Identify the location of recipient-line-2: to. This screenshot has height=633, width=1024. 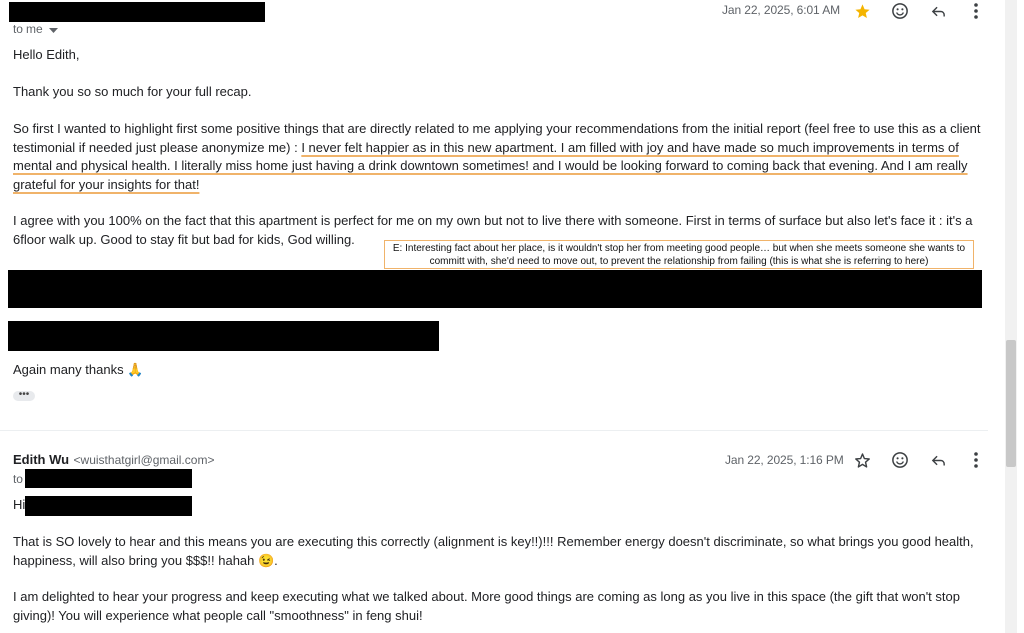
(18, 479).